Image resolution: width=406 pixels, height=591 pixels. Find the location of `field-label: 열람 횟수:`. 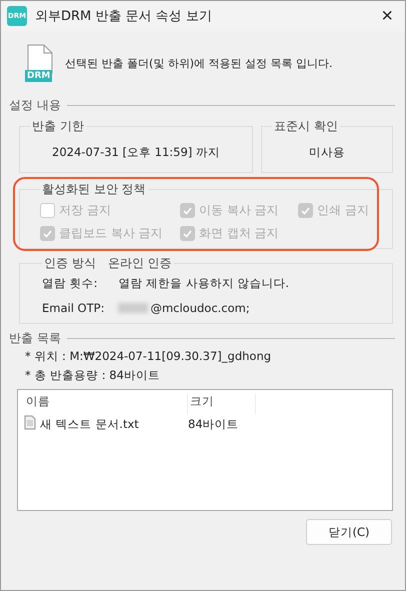

field-label: 열람 횟수: is located at coordinates (70, 283).